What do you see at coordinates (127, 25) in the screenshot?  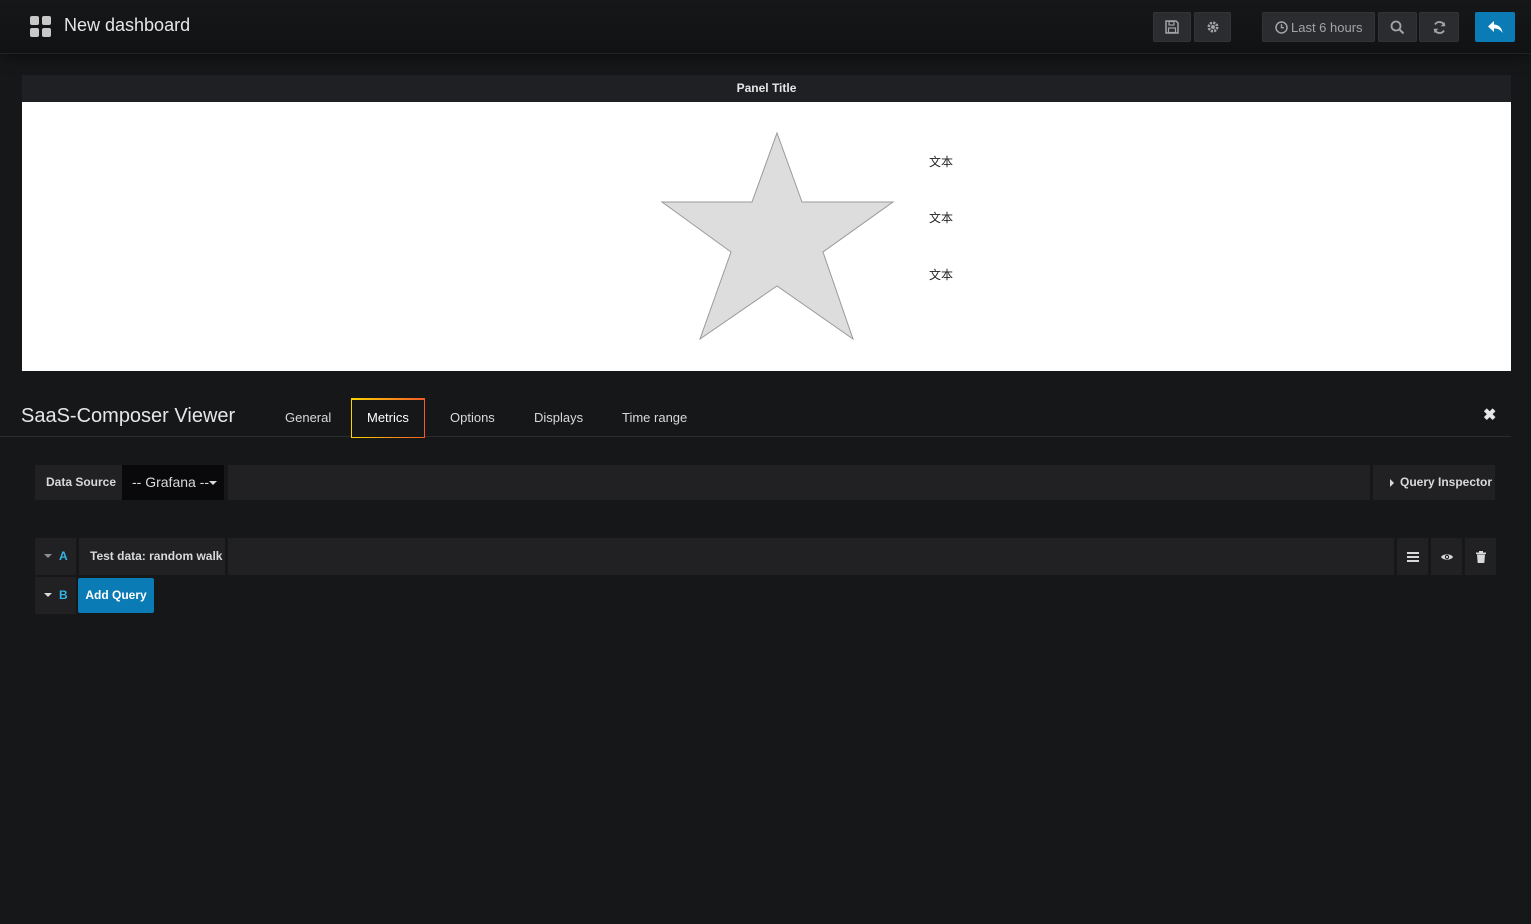 I see `dashboard-title: New dashboard` at bounding box center [127, 25].